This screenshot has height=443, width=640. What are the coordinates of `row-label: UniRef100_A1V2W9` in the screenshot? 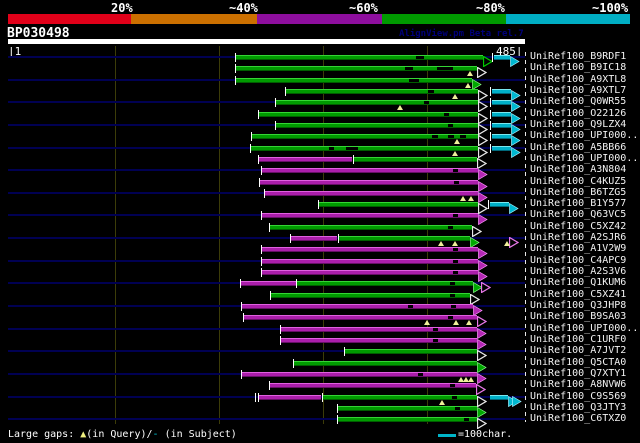 It's located at (578, 249).